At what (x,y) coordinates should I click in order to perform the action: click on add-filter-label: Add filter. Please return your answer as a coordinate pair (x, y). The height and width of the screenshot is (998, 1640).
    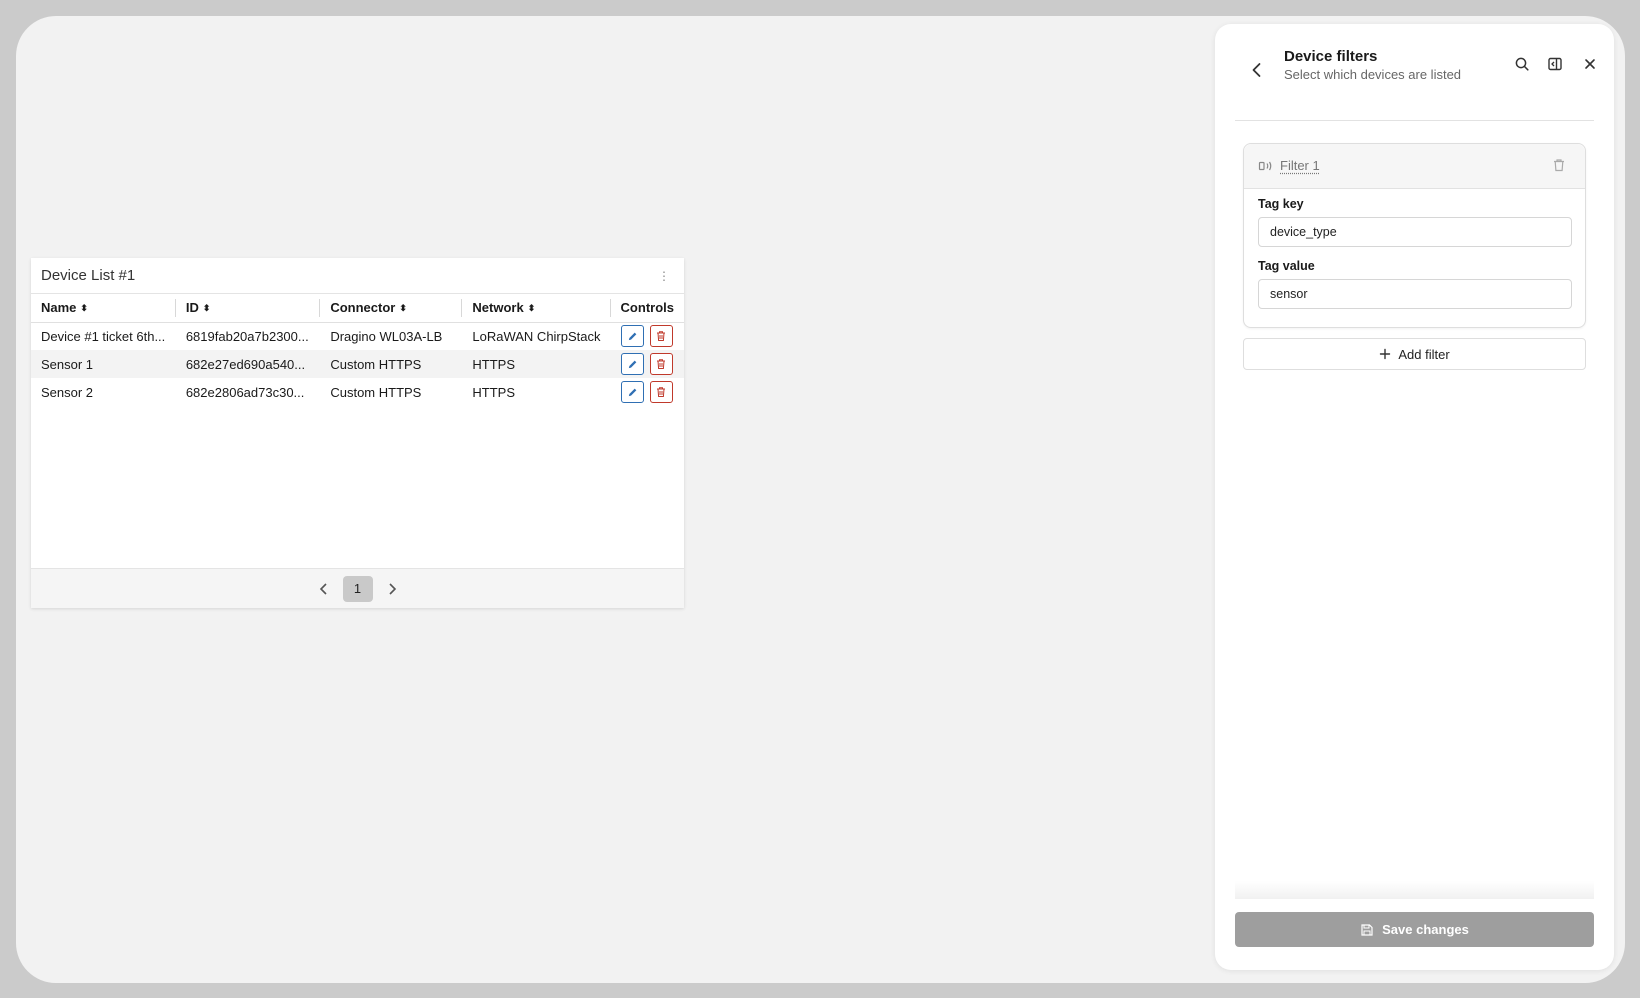
    Looking at the image, I should click on (1424, 354).